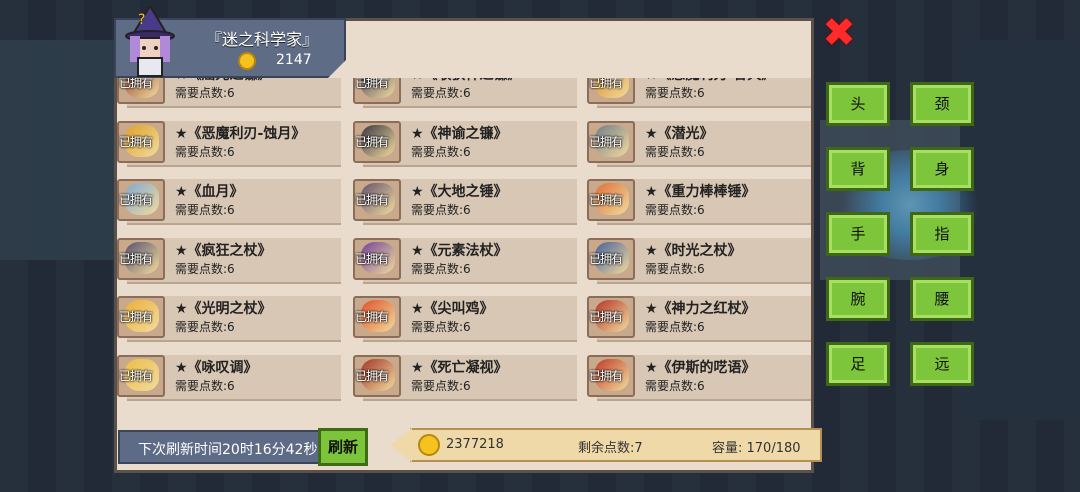 The image size is (1080, 492). I want to click on list-item: 已拥有 ★《神谕之镰》 需要点数:6, so click(465, 143).